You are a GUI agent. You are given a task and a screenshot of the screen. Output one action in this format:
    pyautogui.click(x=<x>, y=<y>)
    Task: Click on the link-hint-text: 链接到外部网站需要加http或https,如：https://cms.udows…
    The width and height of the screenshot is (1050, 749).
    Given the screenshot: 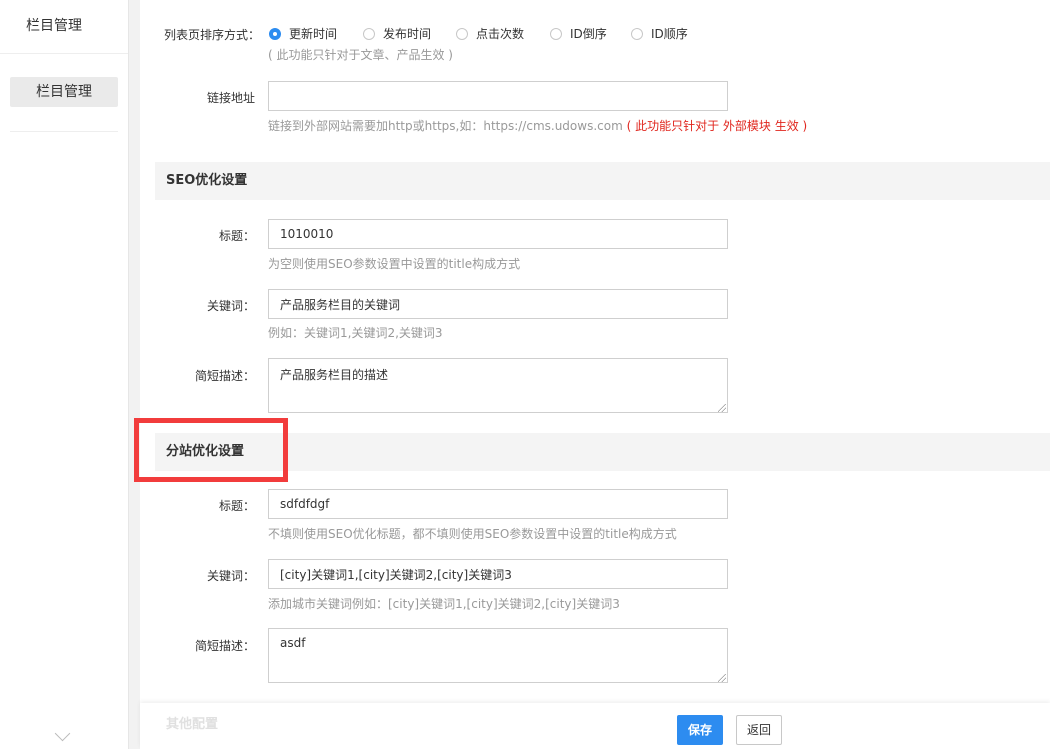 What is the action you would take?
    pyautogui.click(x=445, y=126)
    